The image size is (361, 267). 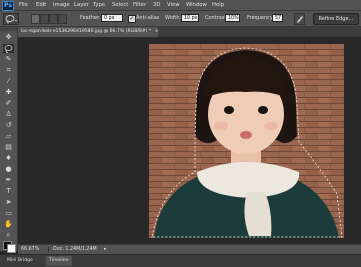 What do you see at coordinates (8, 213) in the screenshot?
I see `rectangle-icon: ▭` at bounding box center [8, 213].